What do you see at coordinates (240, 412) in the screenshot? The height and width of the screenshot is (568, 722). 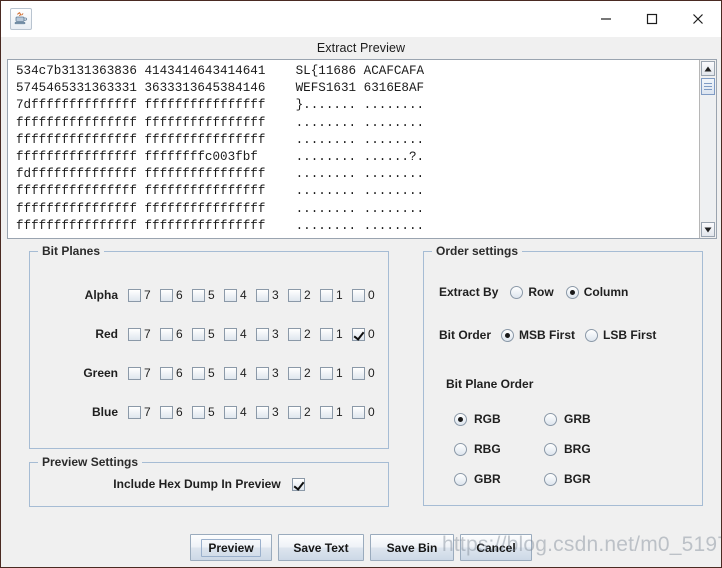 I see `bit-plane-checkbox-blue-4: 4` at bounding box center [240, 412].